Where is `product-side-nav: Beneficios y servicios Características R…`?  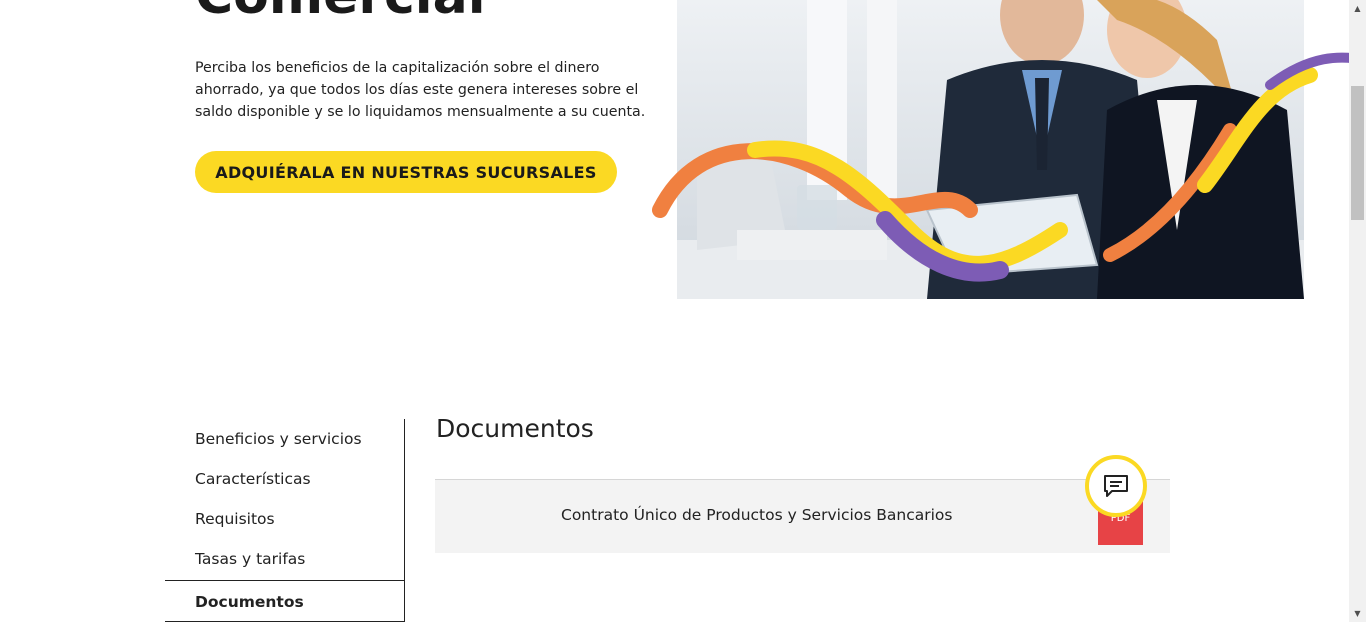
product-side-nav: Beneficios y servicios Características R… is located at coordinates (285, 520).